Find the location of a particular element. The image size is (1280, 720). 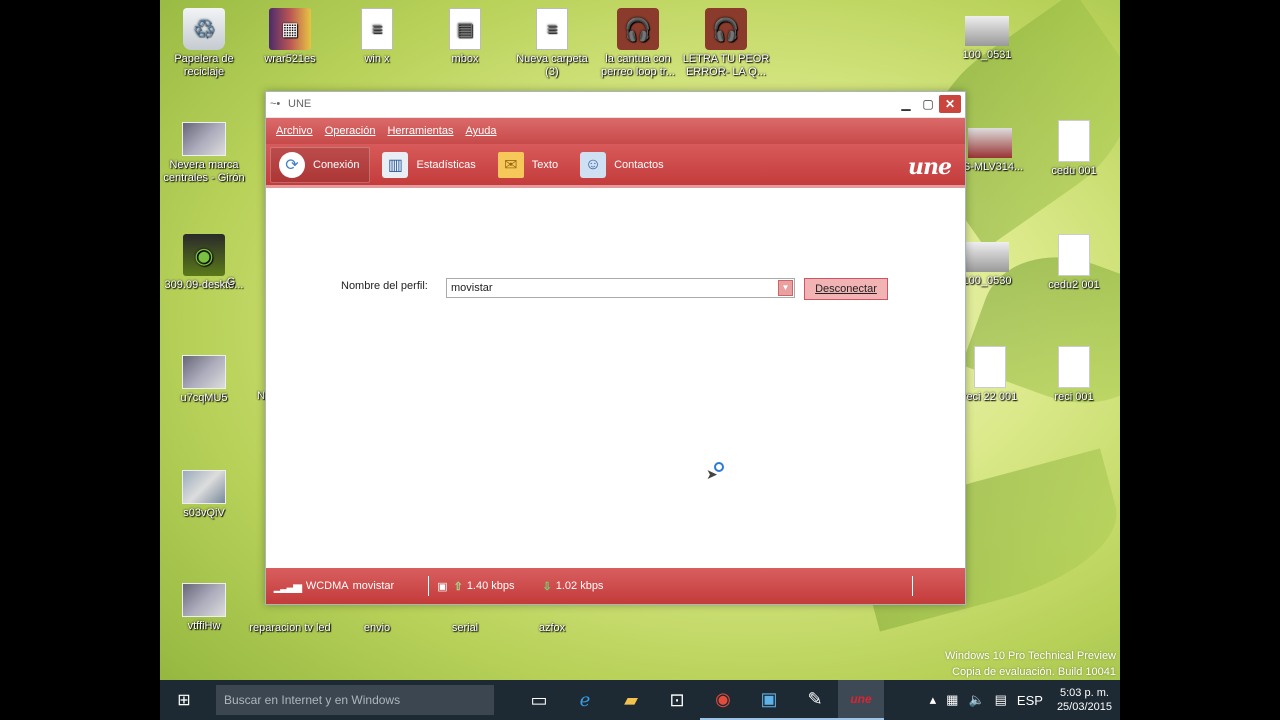

window-titlebar: ~• UNE ▁ ▢ ✕ is located at coordinates (615, 105).